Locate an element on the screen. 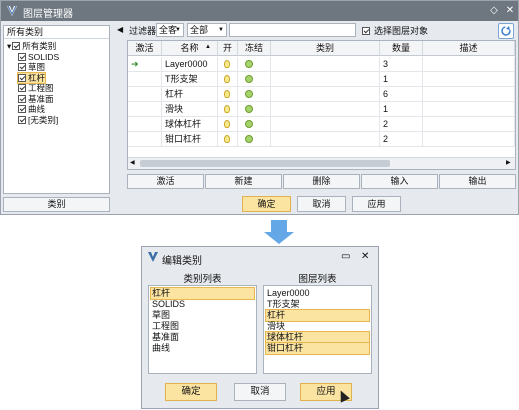  tree-item-label: SOLIDS is located at coordinates (44, 56).